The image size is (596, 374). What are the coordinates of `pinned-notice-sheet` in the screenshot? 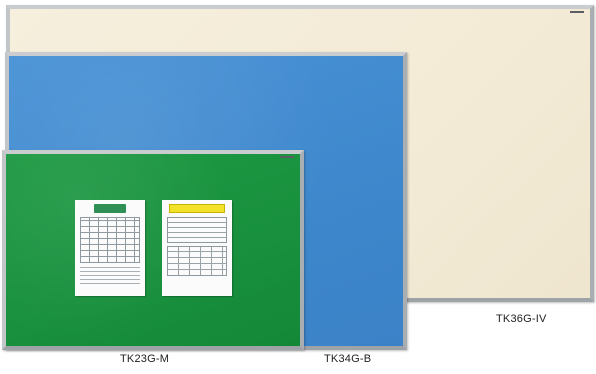 It's located at (110, 248).